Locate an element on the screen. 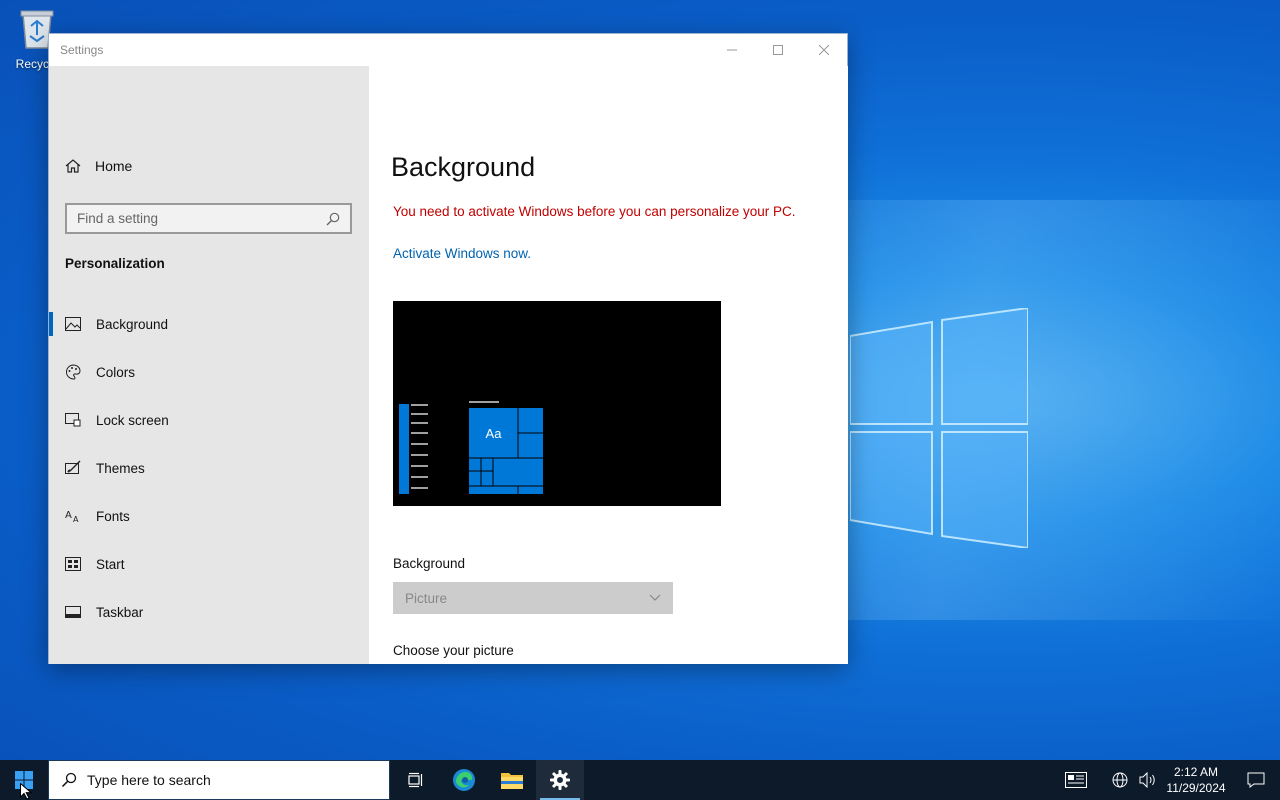 This screenshot has height=800, width=1280. sidebar-item-themes: Themes is located at coordinates (209, 468).